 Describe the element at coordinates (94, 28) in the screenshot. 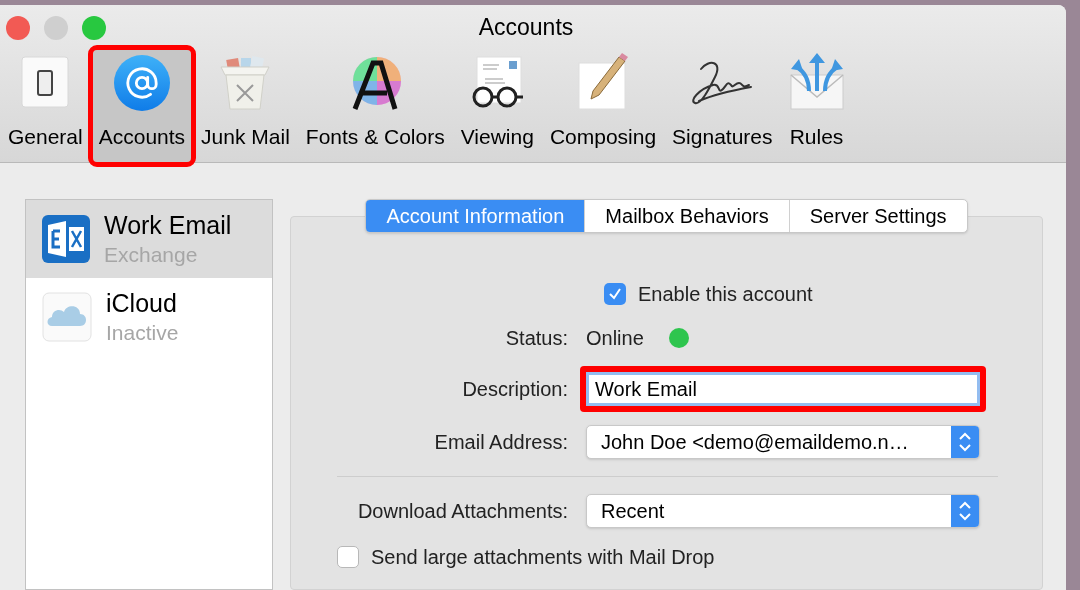

I see `zoom-button` at that location.